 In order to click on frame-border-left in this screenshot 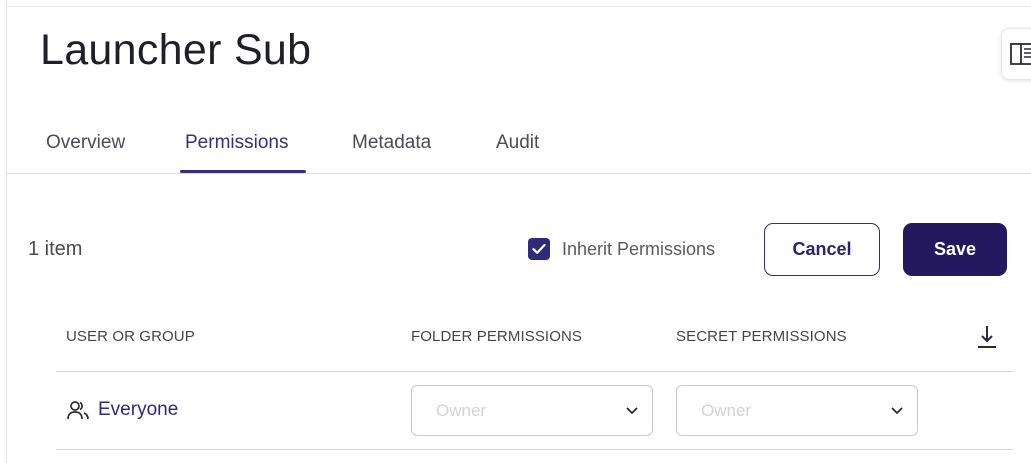, I will do `click(6, 231)`.